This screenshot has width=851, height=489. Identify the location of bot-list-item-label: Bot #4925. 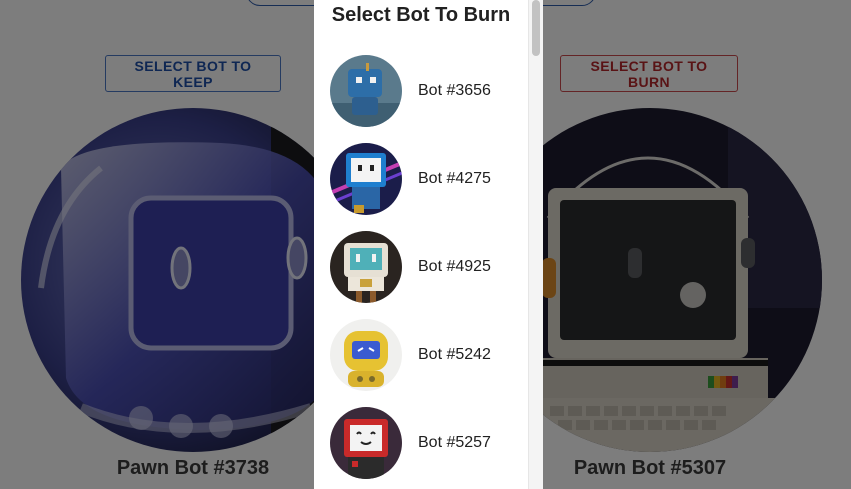
(454, 266).